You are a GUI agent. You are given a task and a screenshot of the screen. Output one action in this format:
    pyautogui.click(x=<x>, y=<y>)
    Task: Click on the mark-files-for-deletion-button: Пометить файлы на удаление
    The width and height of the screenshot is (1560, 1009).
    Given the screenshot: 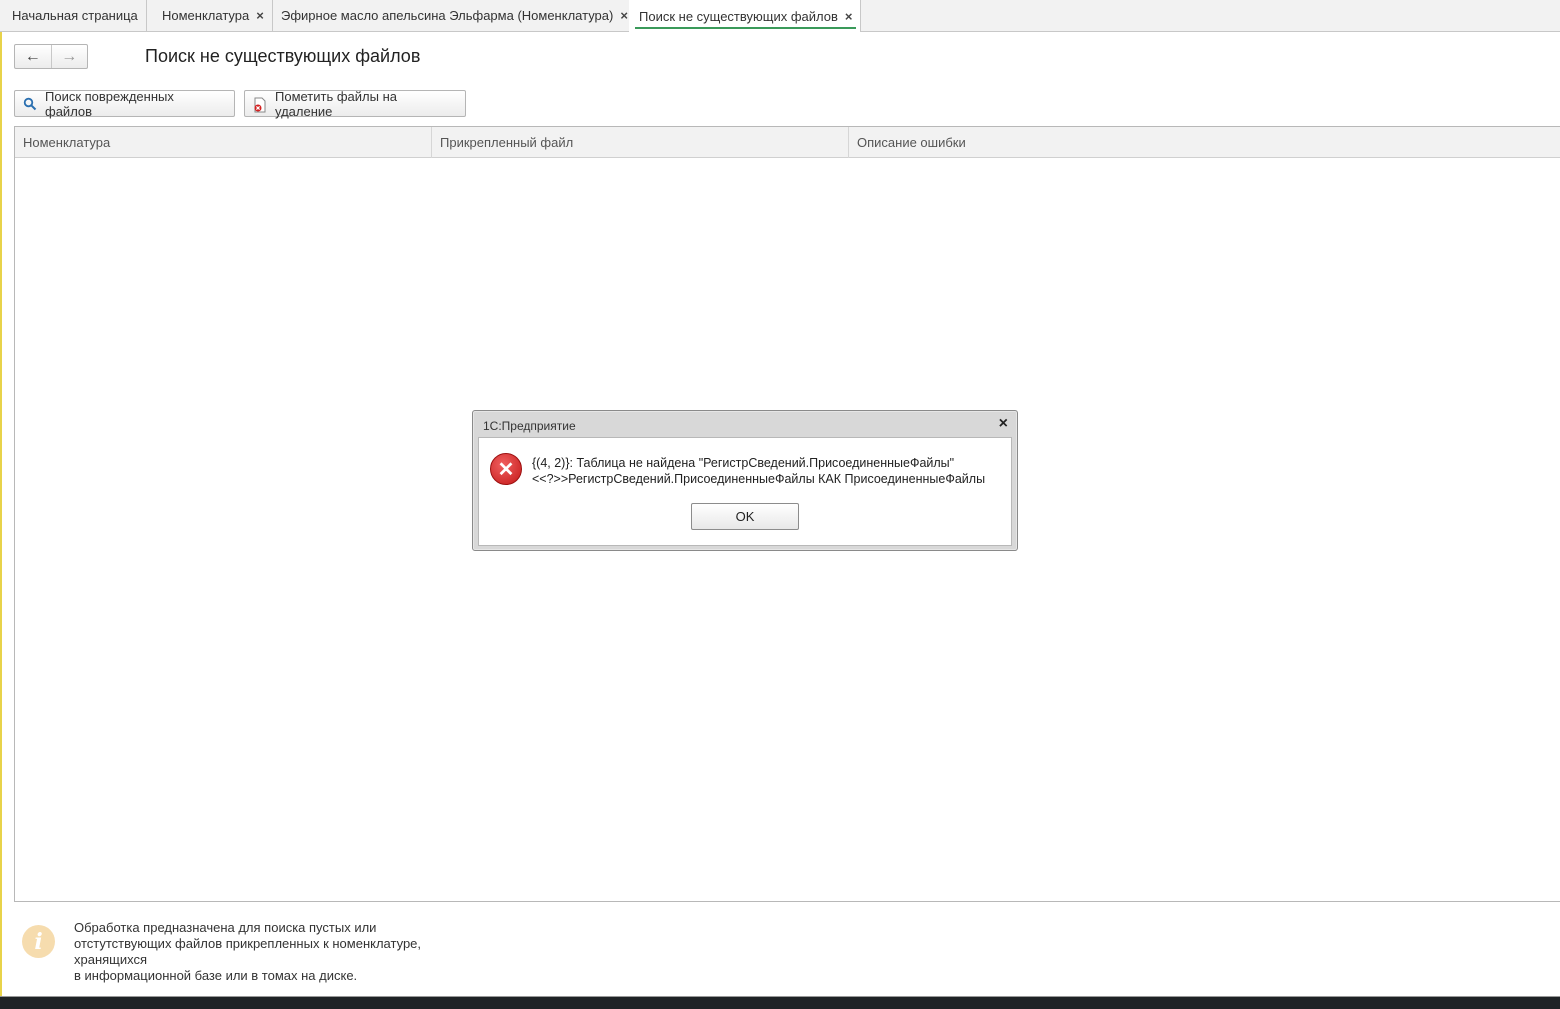 What is the action you would take?
    pyautogui.click(x=355, y=103)
    